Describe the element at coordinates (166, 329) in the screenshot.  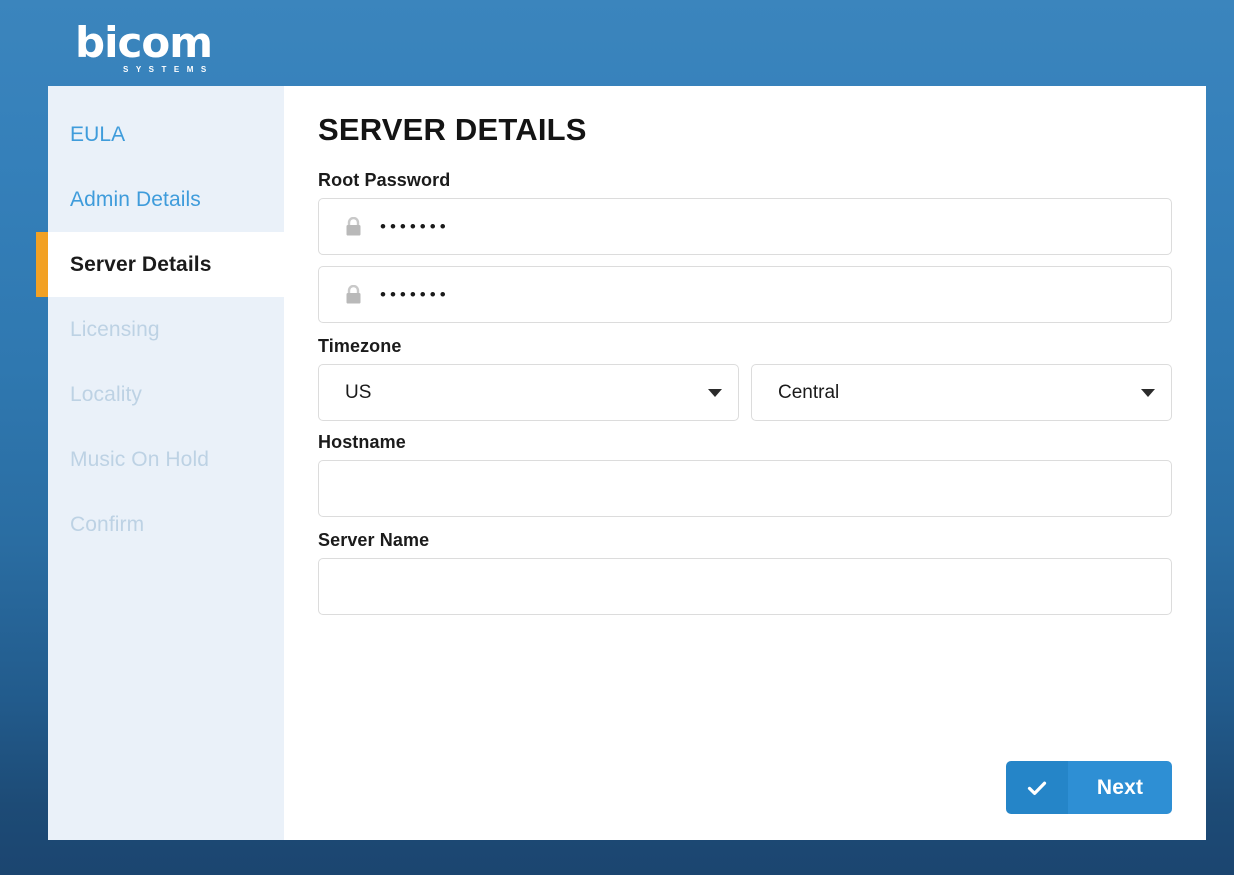
I see `sidebar-item-licensing: Licensing` at that location.